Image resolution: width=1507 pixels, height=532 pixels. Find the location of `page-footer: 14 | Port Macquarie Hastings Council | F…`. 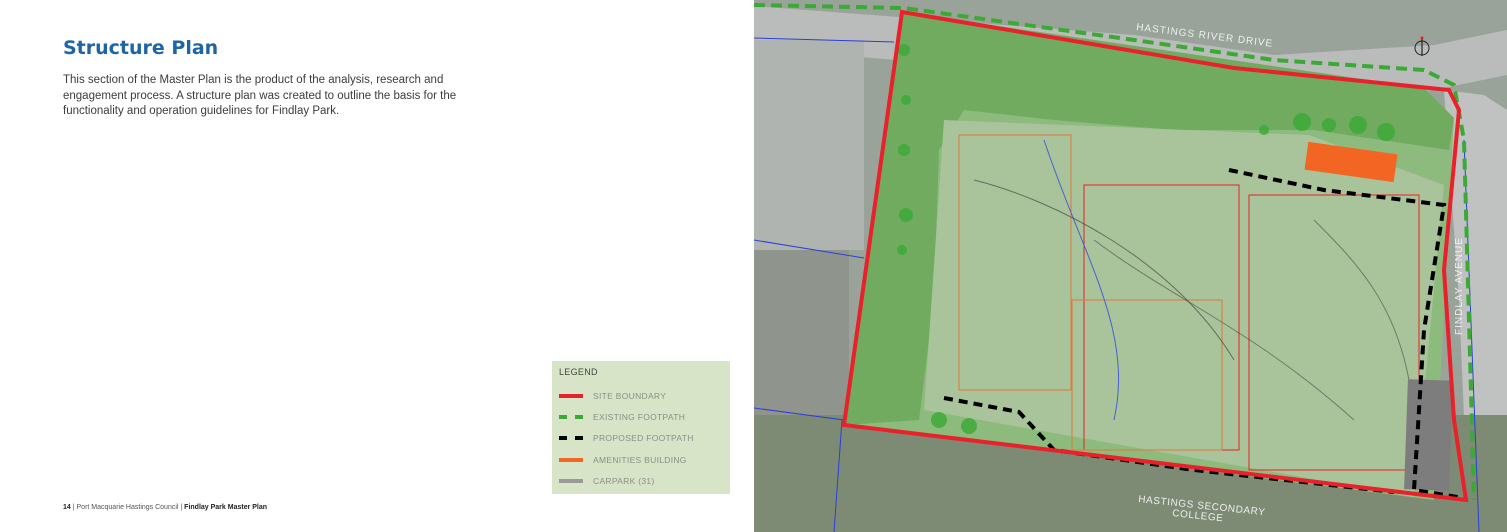

page-footer: 14 | Port Macquarie Hastings Council | F… is located at coordinates (165, 507).